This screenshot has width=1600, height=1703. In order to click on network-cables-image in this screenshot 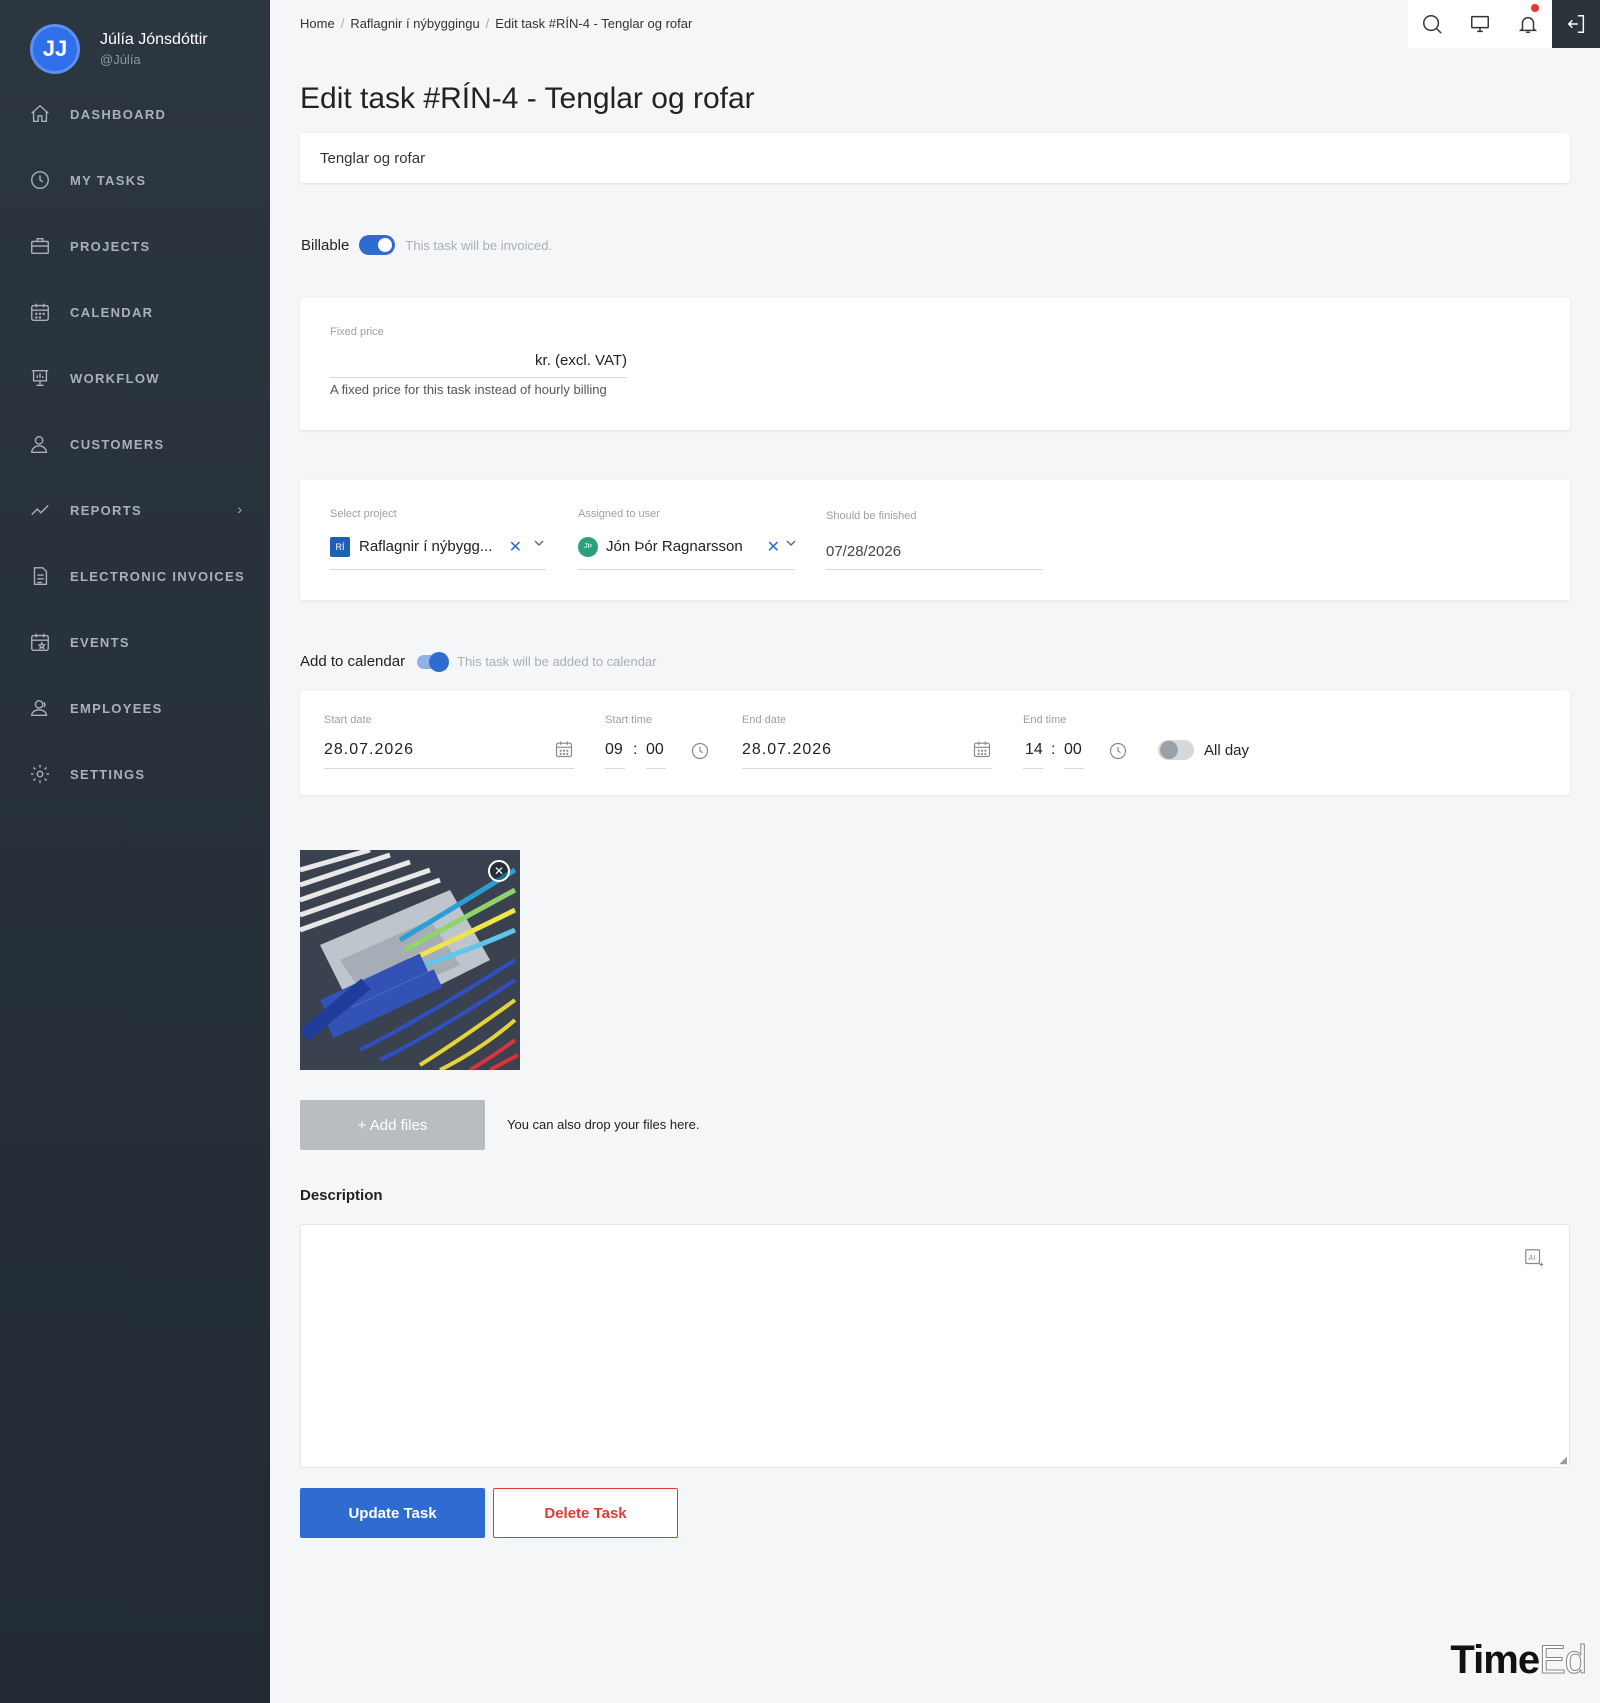, I will do `click(410, 960)`.